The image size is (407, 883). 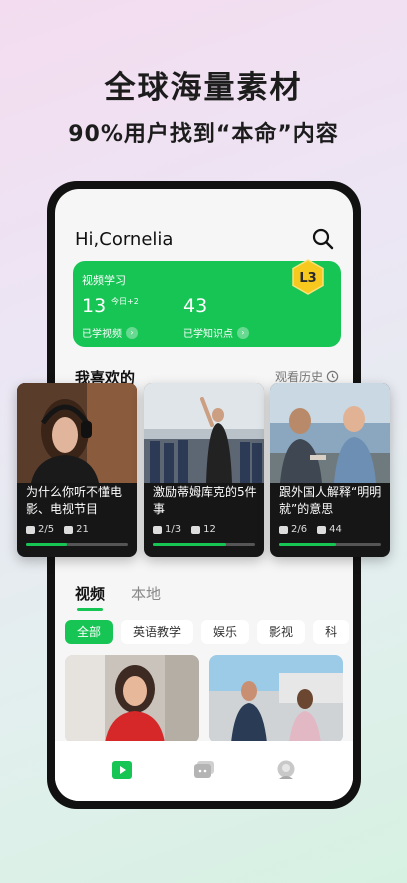 I want to click on tab-video: 视频, so click(x=90, y=597).